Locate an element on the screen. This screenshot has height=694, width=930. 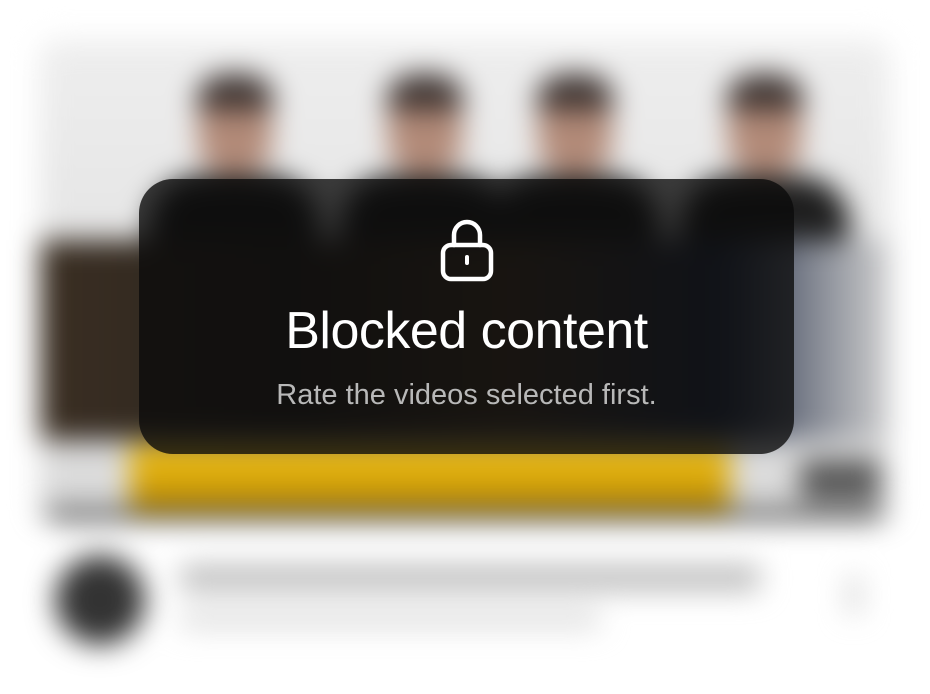
duration-badge is located at coordinates (840, 480).